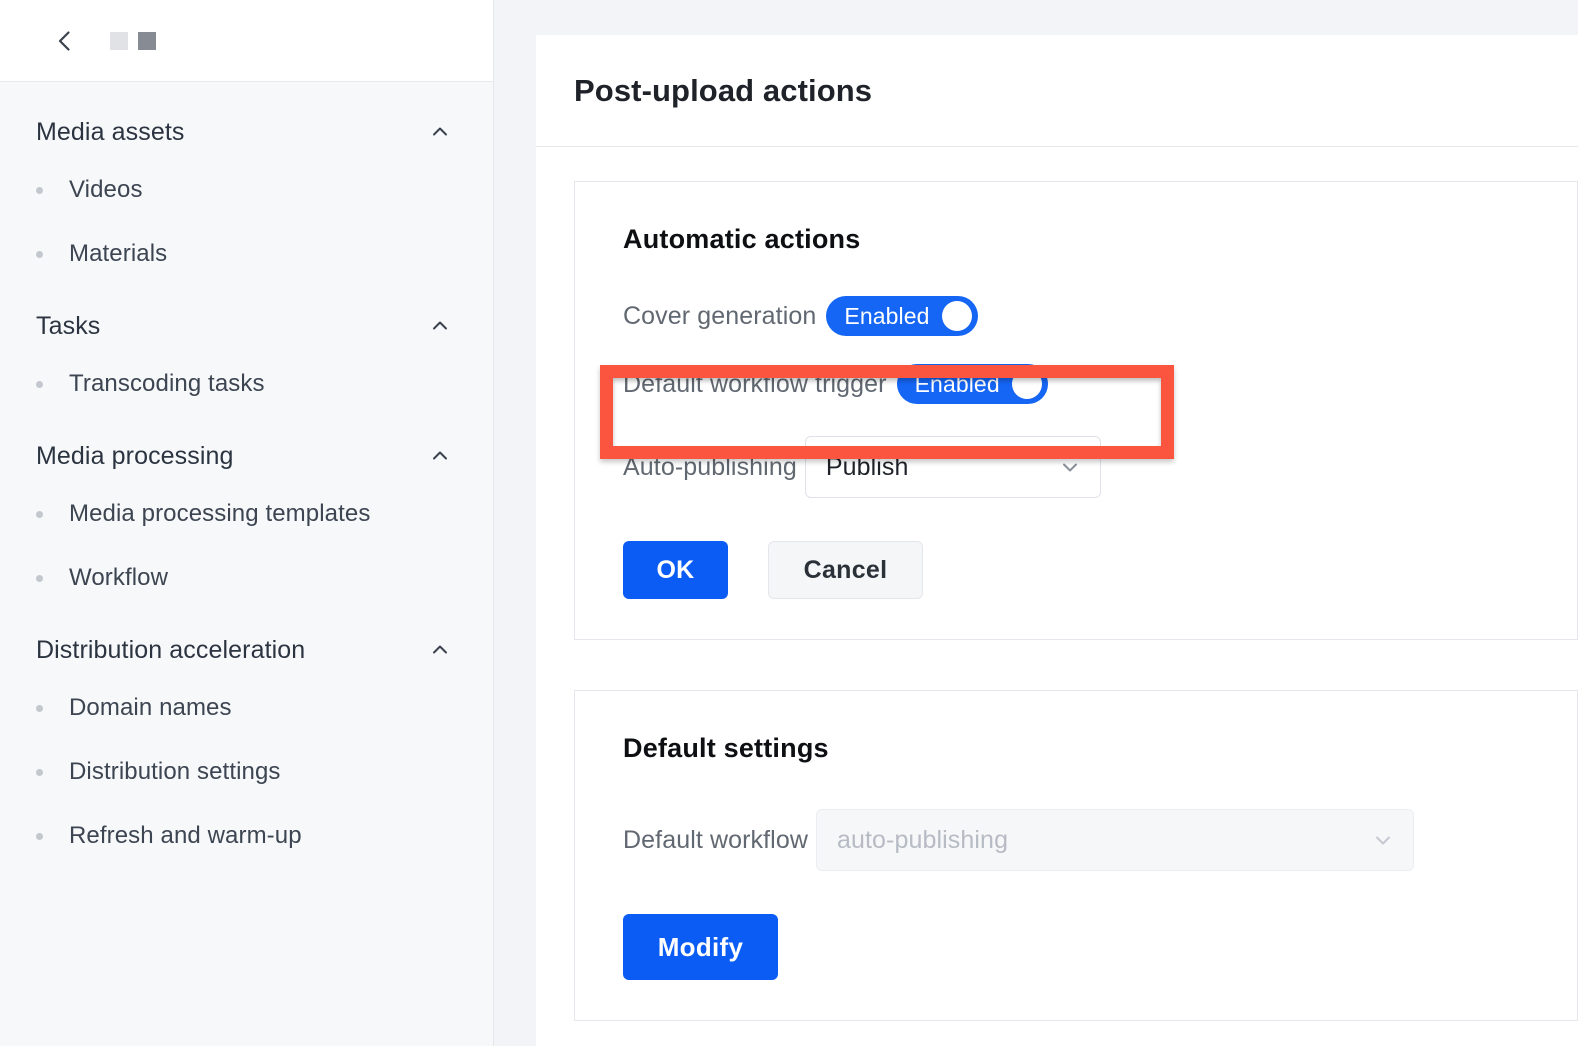  I want to click on cover-generation-toggle: Enabled, so click(902, 316).